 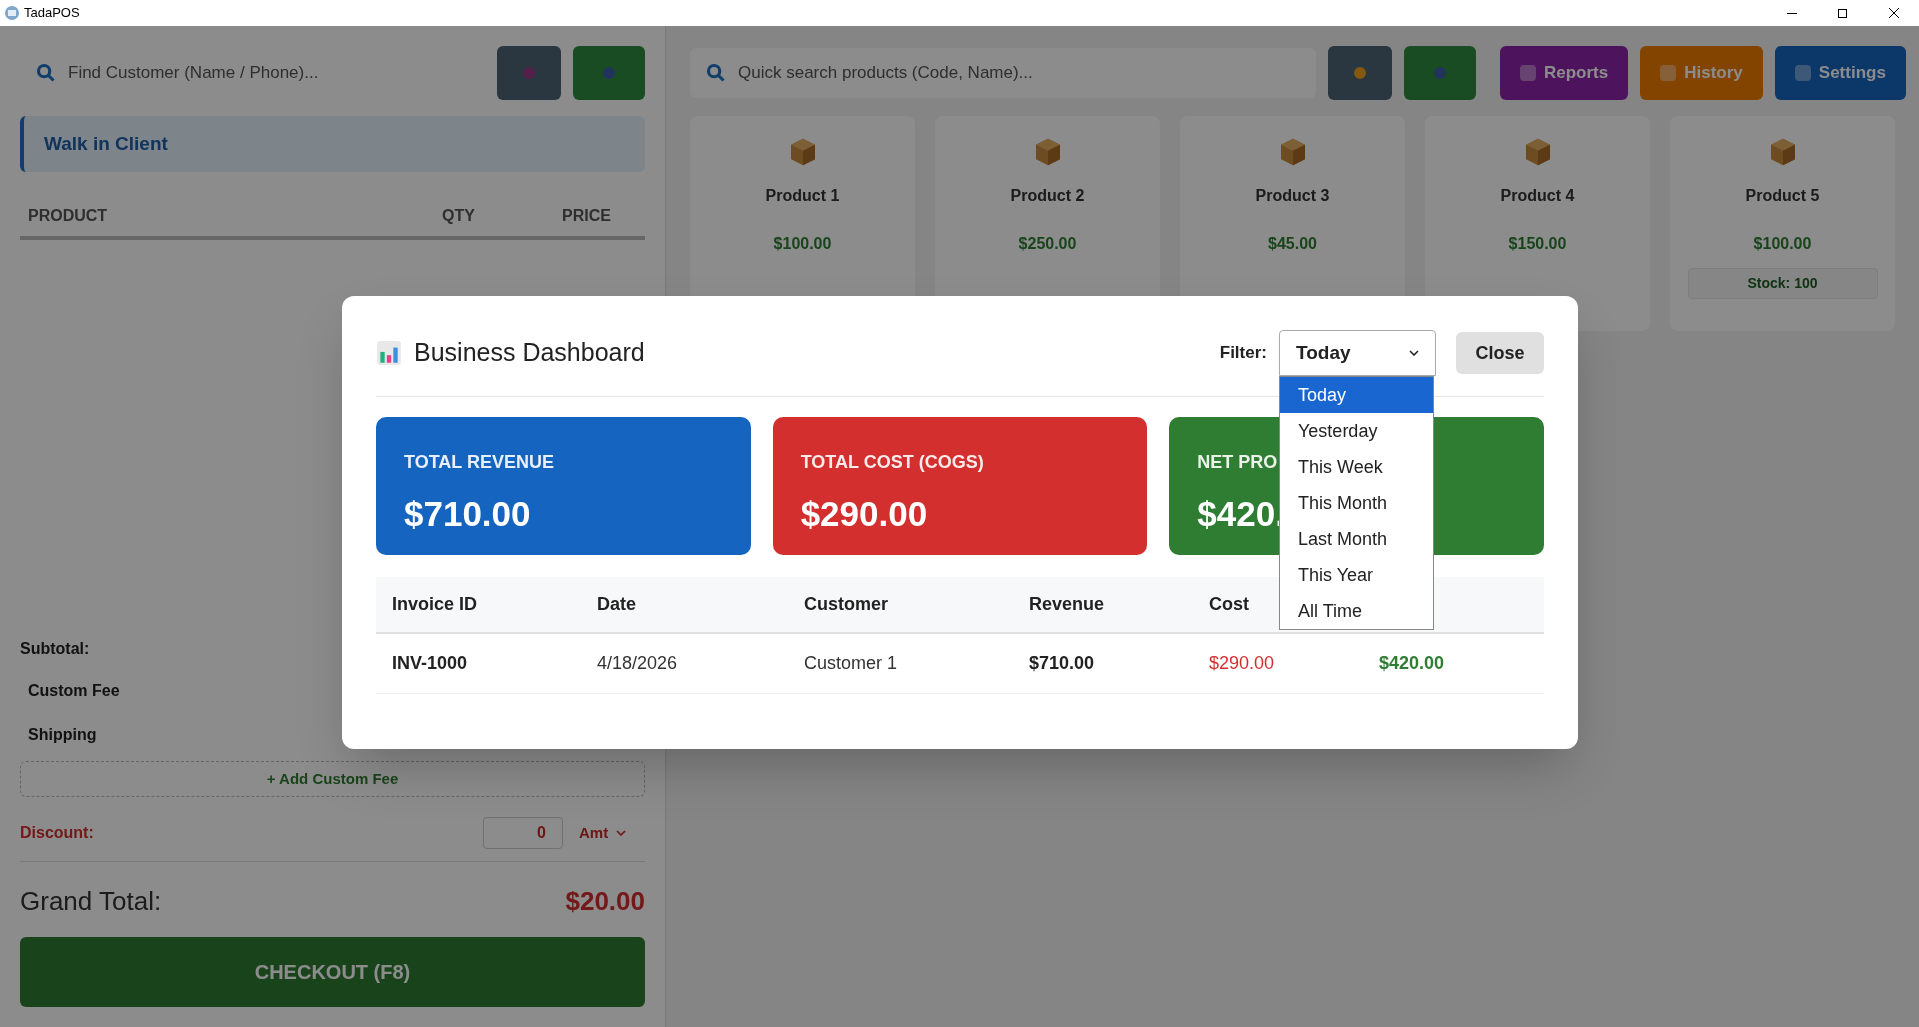 I want to click on column-header: Customer, so click(x=846, y=604).